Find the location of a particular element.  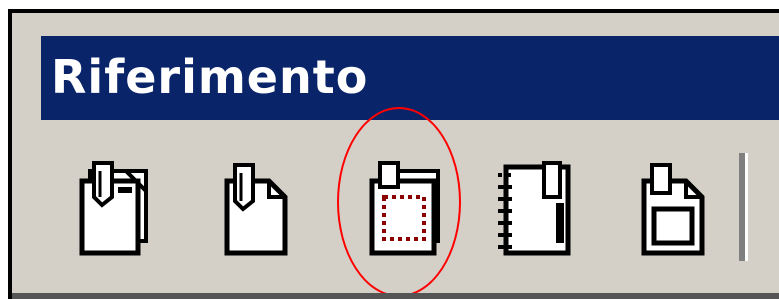

insert-frame-note-button is located at coordinates (404, 208).